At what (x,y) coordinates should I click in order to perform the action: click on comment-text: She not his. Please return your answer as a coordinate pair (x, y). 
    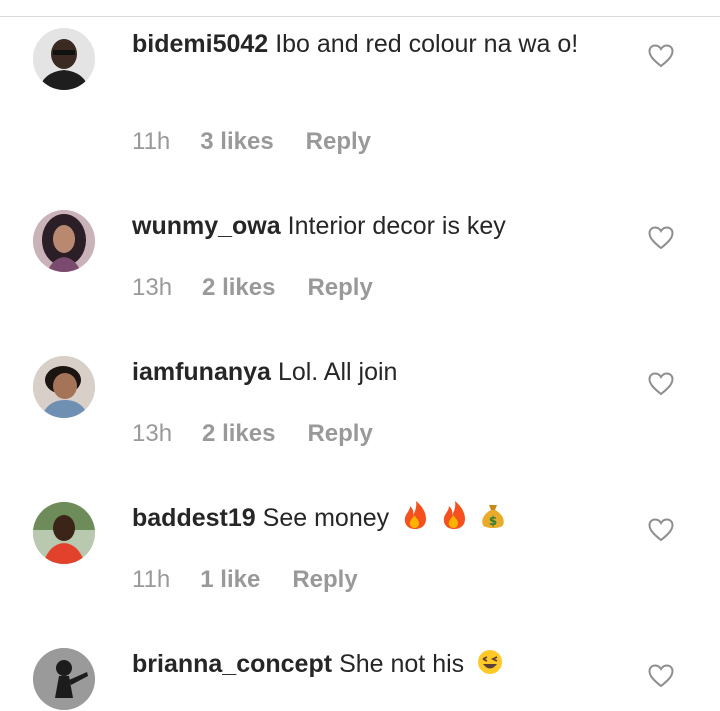
    Looking at the image, I should click on (402, 664).